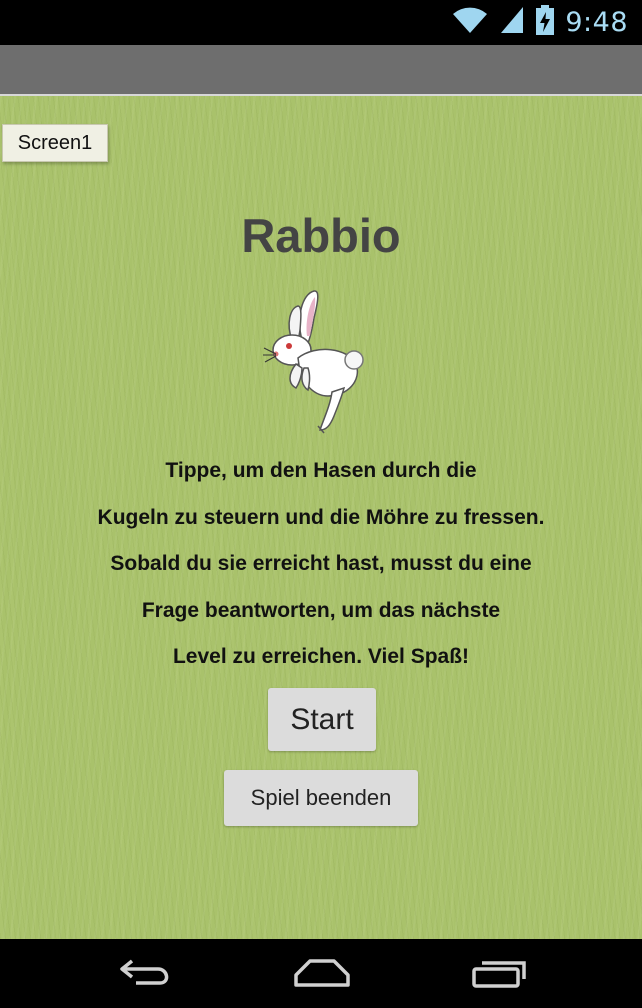 This screenshot has width=642, height=1008. Describe the element at coordinates (55, 143) in the screenshot. I see `screen-tab: Screen1` at that location.